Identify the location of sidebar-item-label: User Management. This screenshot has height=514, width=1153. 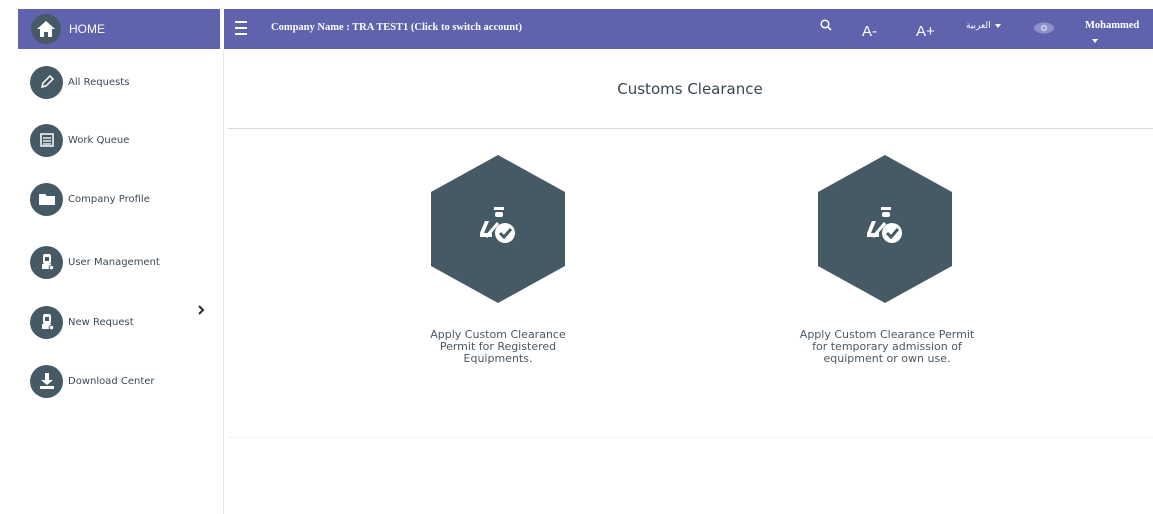
(114, 262).